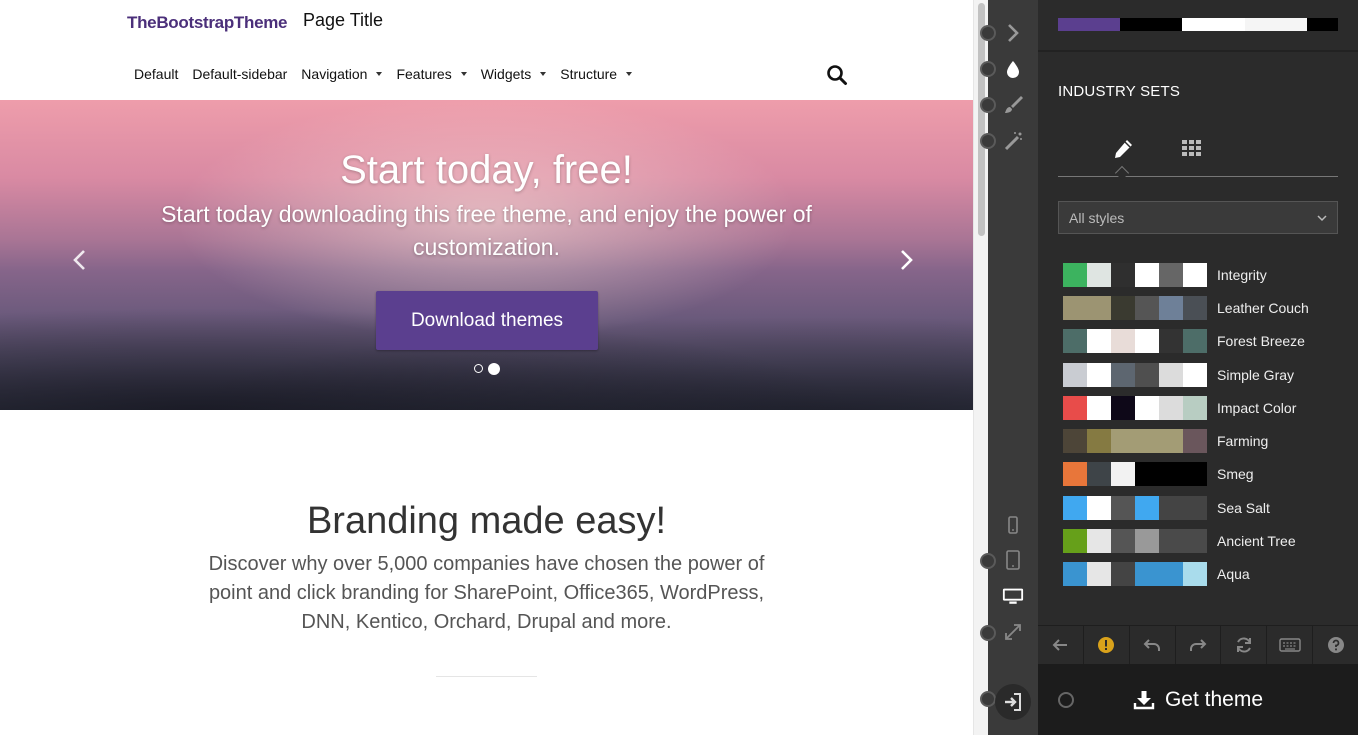  What do you see at coordinates (1013, 105) in the screenshot?
I see `brush-icon` at bounding box center [1013, 105].